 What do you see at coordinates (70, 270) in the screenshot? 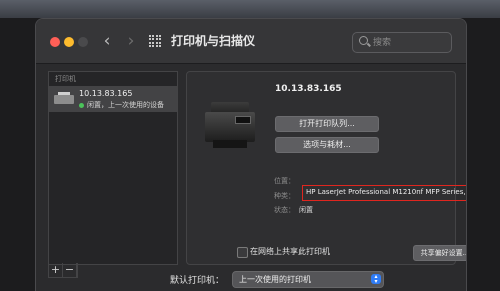
I see `remove-printer-button: −` at bounding box center [70, 270].